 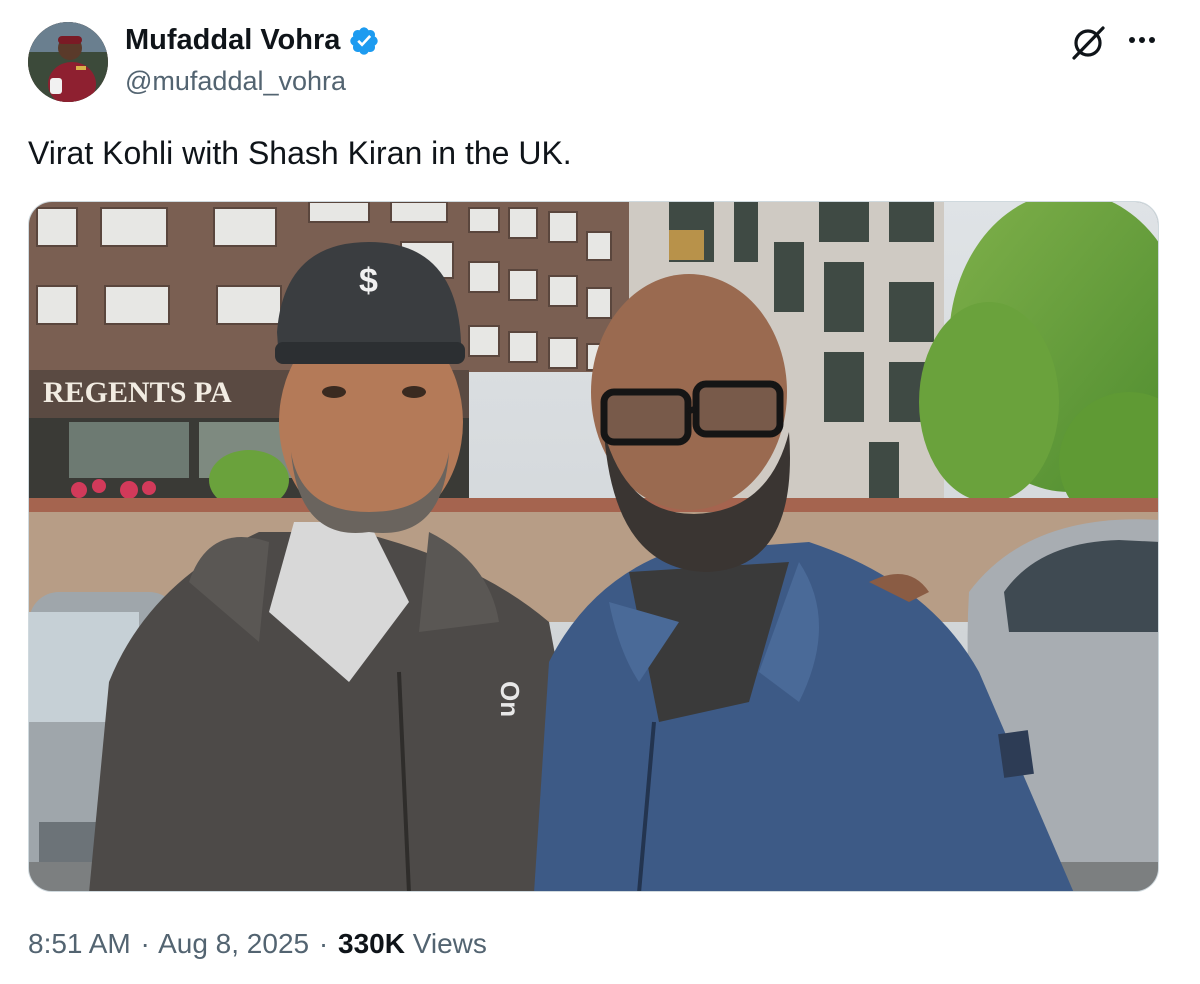 What do you see at coordinates (371, 943) in the screenshot?
I see `views-count: 330K` at bounding box center [371, 943].